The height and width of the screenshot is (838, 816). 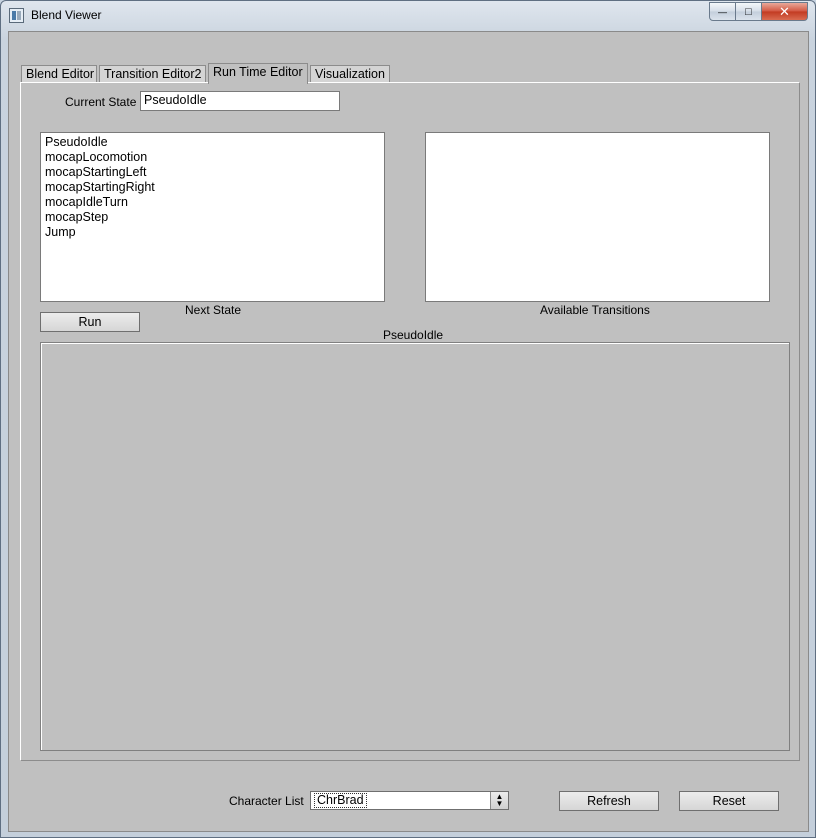 What do you see at coordinates (59, 74) in the screenshot?
I see `tab-blend-editor: Blend Editor` at bounding box center [59, 74].